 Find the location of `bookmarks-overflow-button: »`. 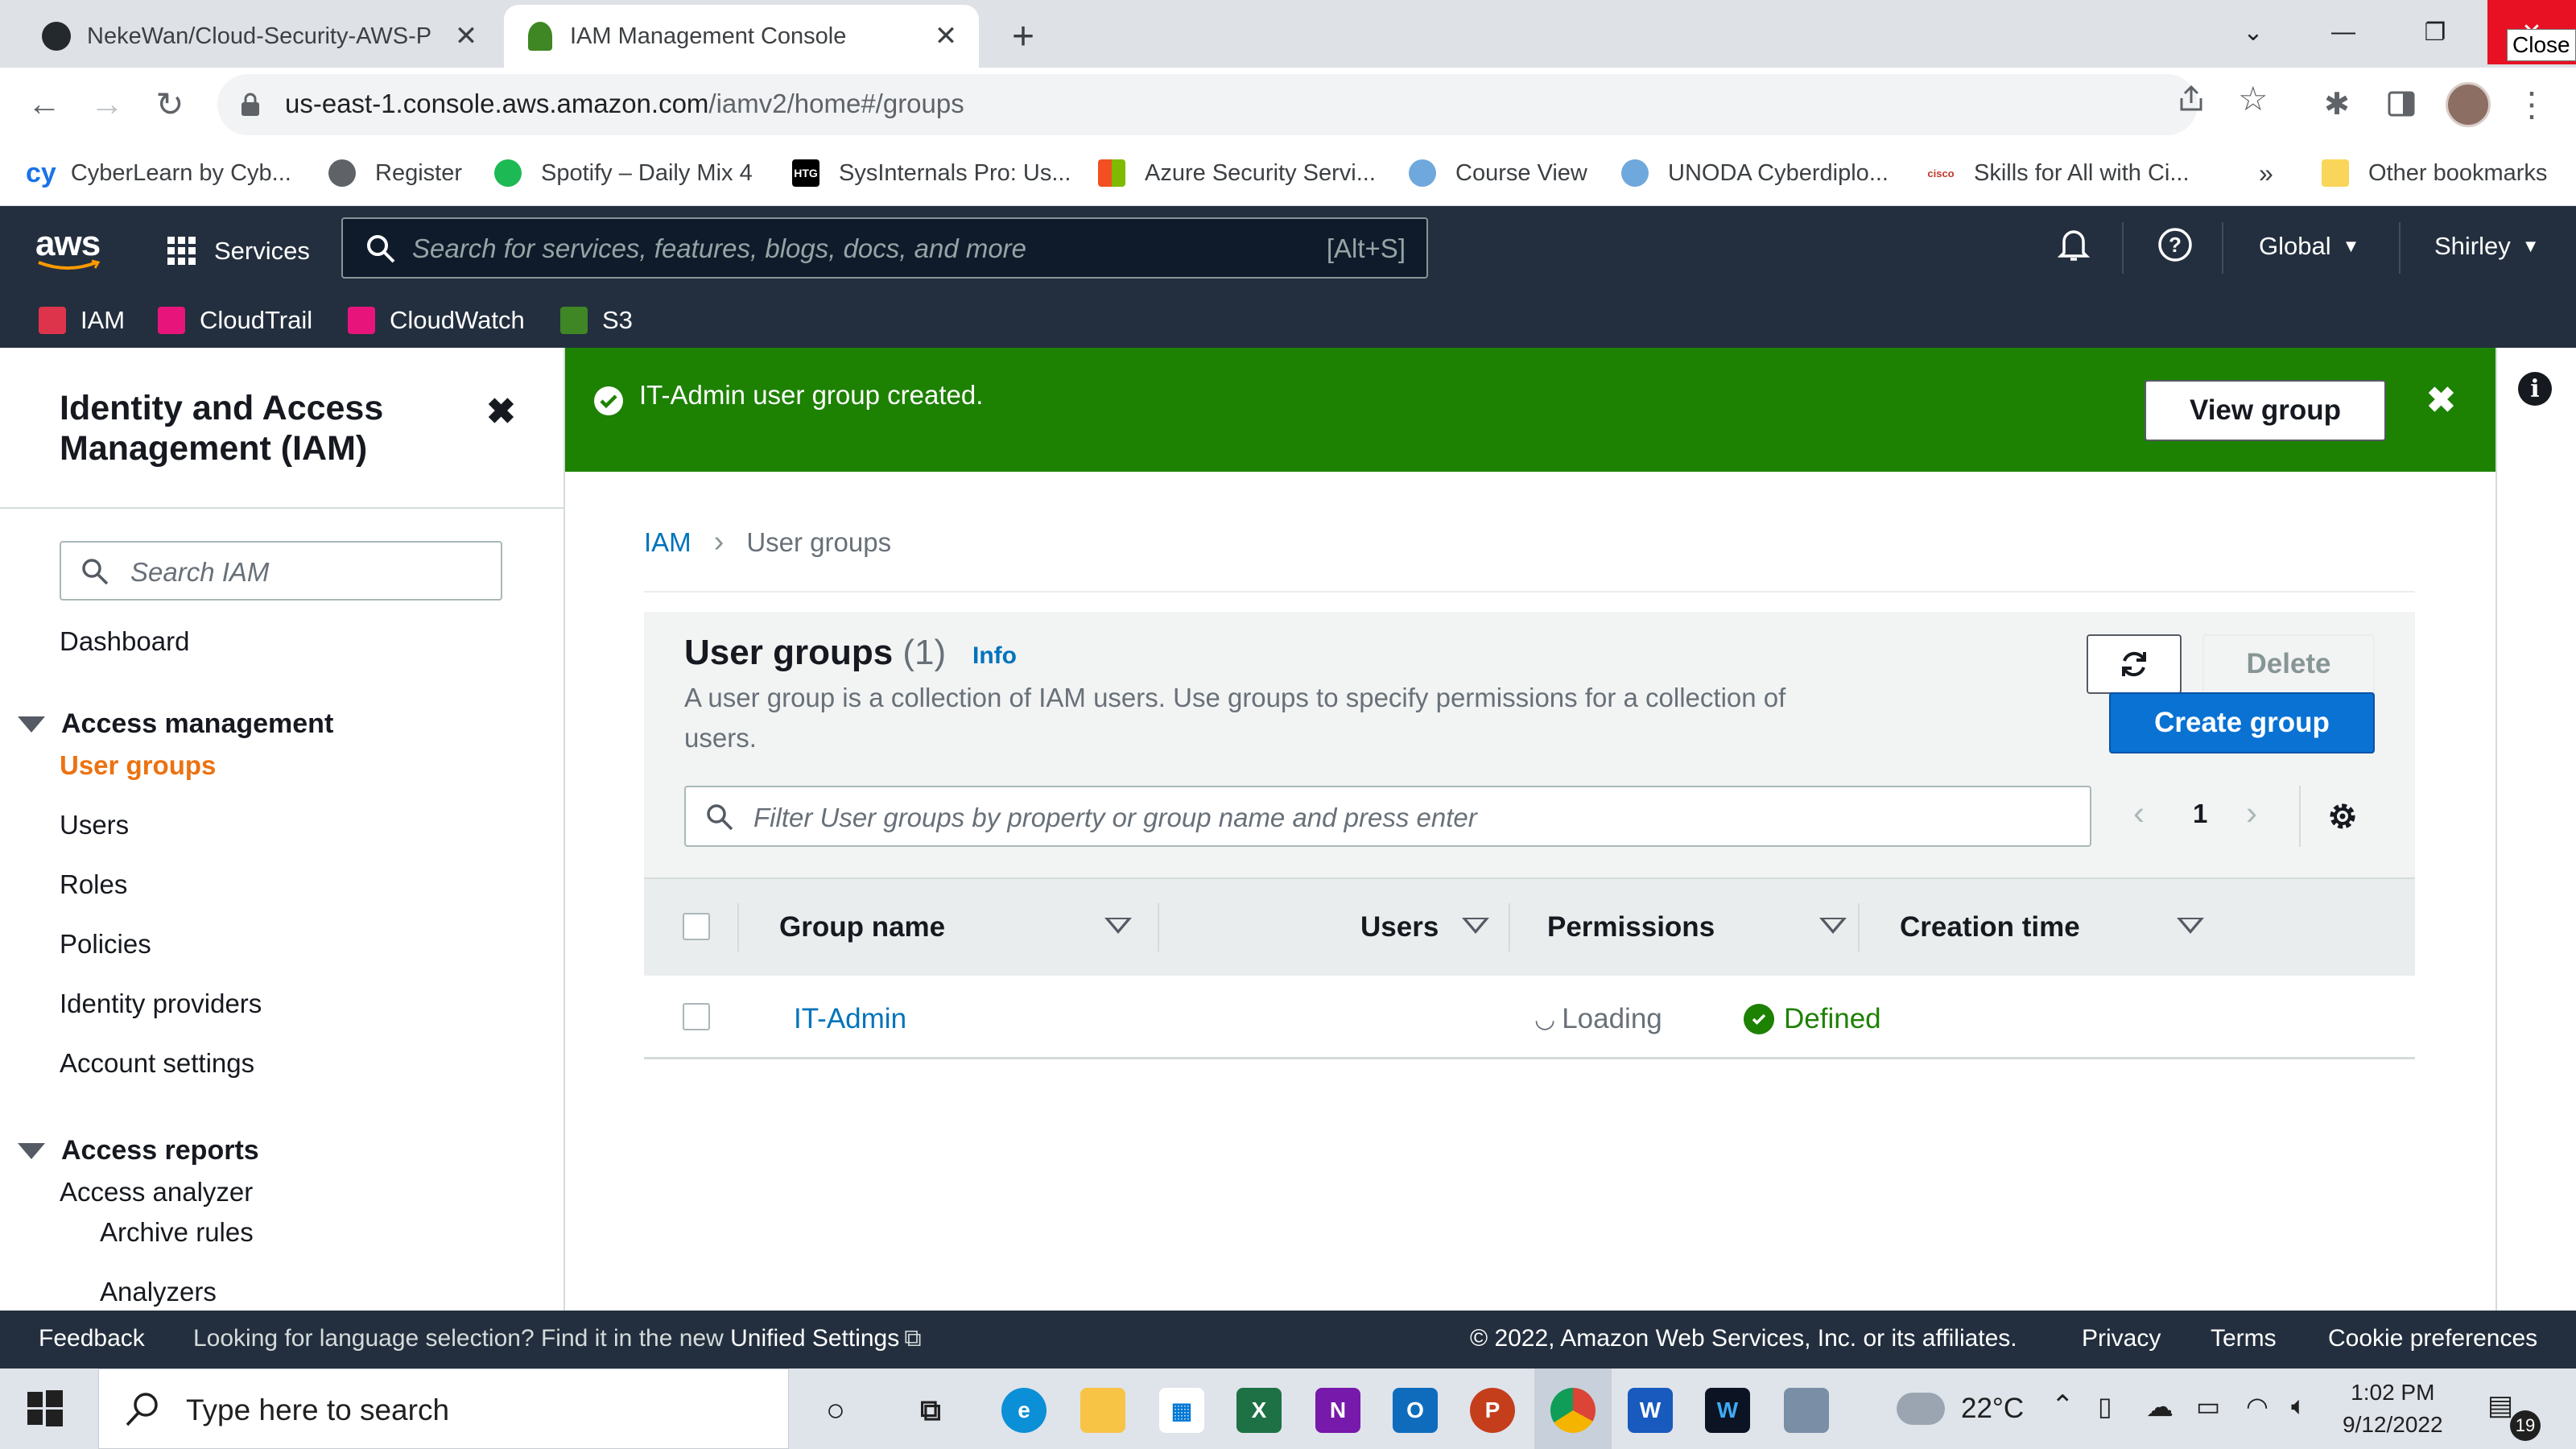

bookmarks-overflow-button: » is located at coordinates (2266, 173).